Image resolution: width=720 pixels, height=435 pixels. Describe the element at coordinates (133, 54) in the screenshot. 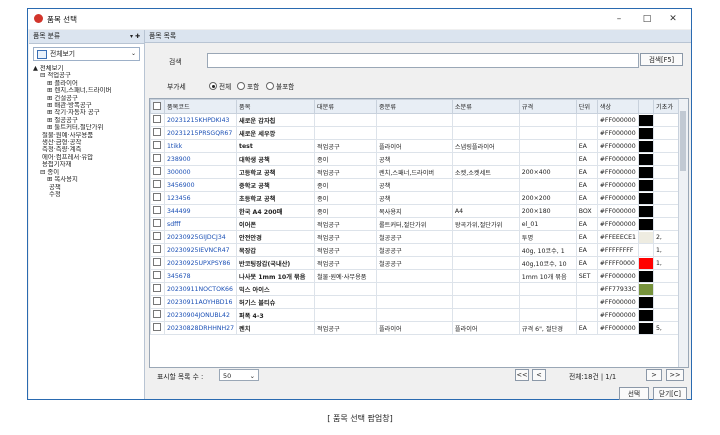

I see `chevron-down-icon: ⌄` at that location.